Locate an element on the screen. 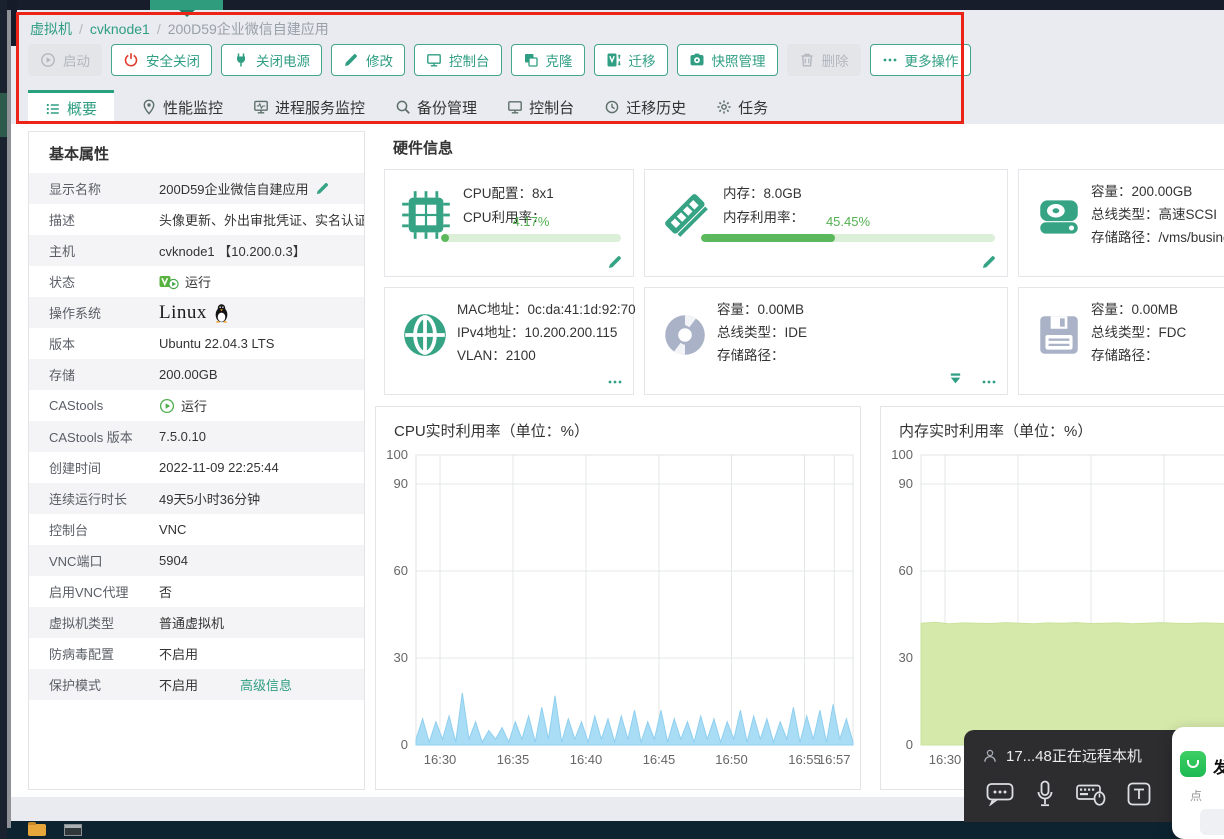  prop-value: 5904 is located at coordinates (173, 560).